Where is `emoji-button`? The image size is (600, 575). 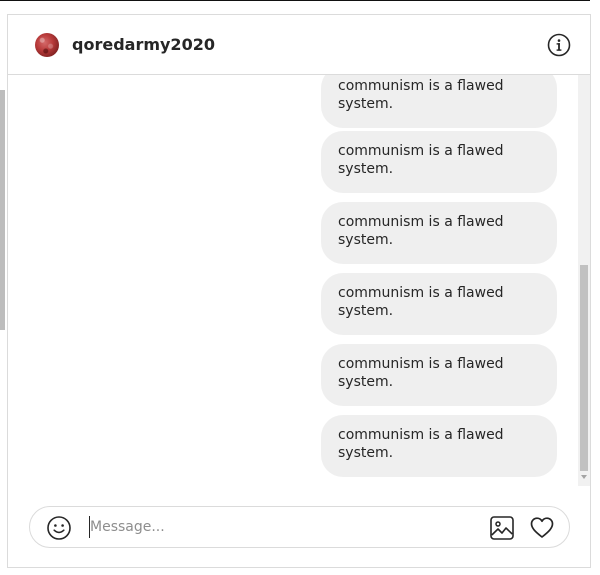 emoji-button is located at coordinates (59, 528).